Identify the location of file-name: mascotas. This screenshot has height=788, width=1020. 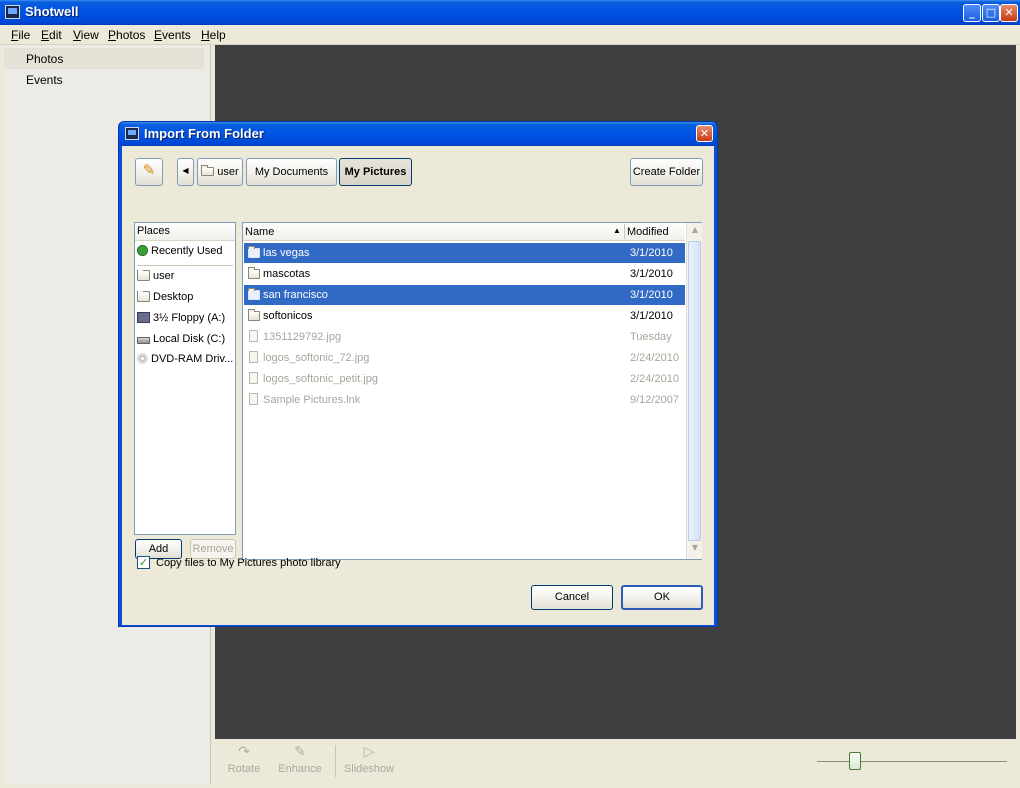
(287, 274).